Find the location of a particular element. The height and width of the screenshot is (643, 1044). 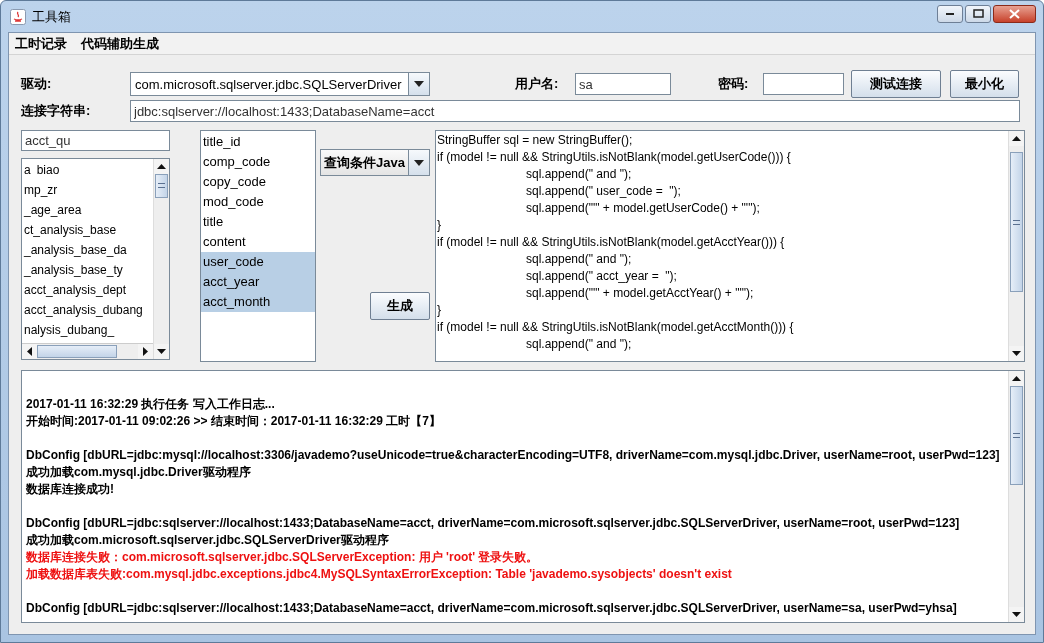

code-line: sql.append(" user_code = "); is located at coordinates (603, 191).